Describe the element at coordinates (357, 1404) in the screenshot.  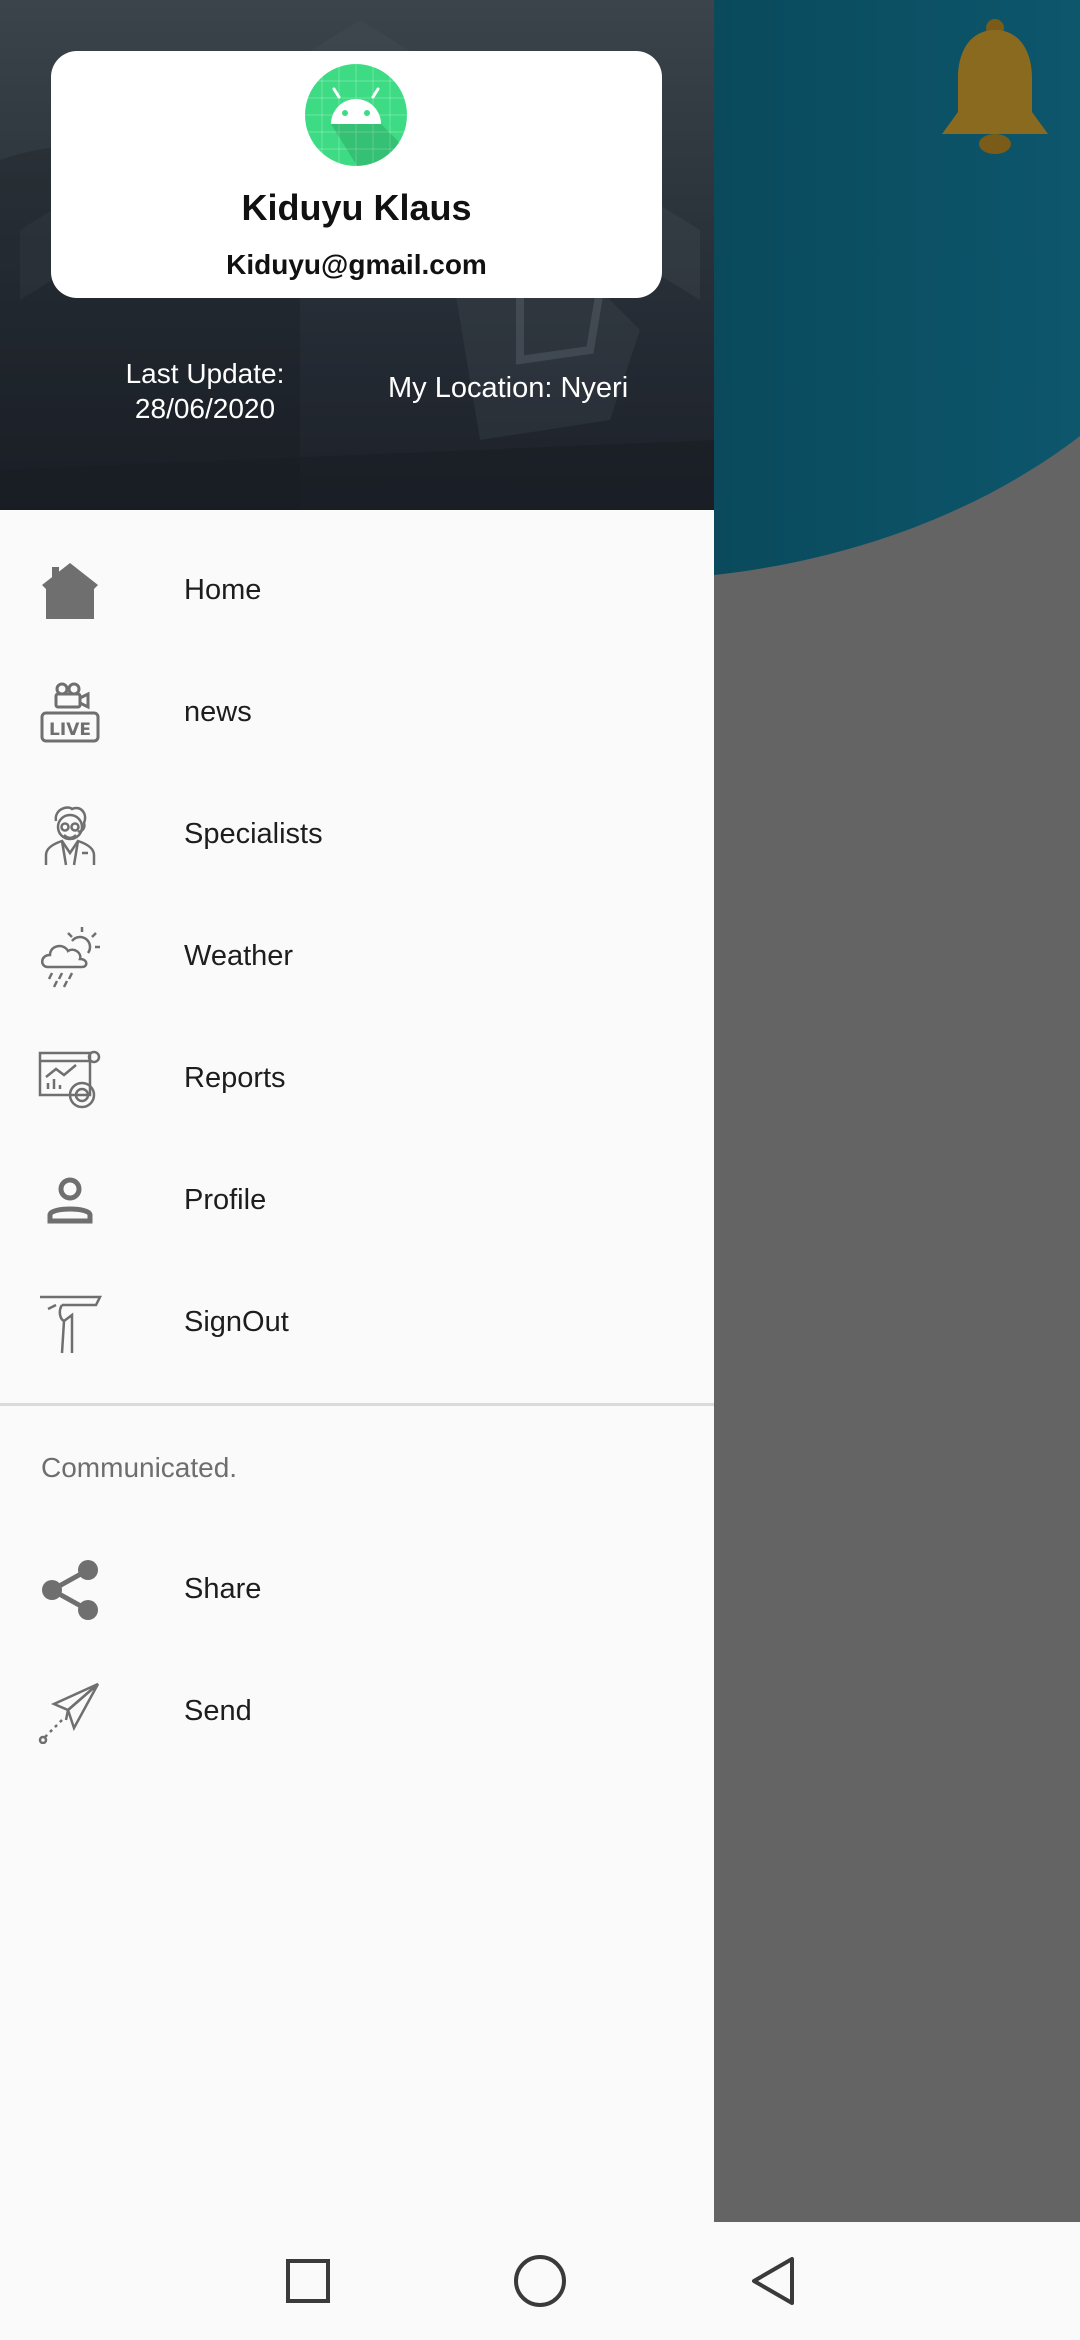
I see `menu-divider` at that location.